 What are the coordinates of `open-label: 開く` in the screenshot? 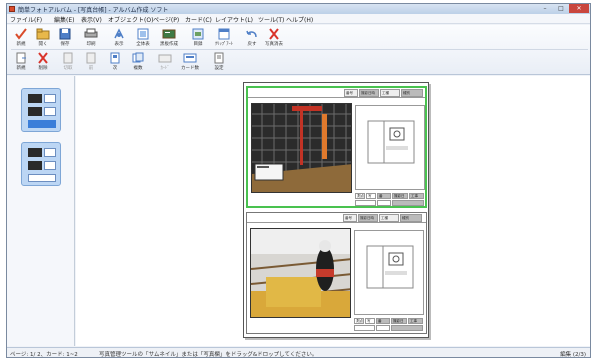 It's located at (43, 44).